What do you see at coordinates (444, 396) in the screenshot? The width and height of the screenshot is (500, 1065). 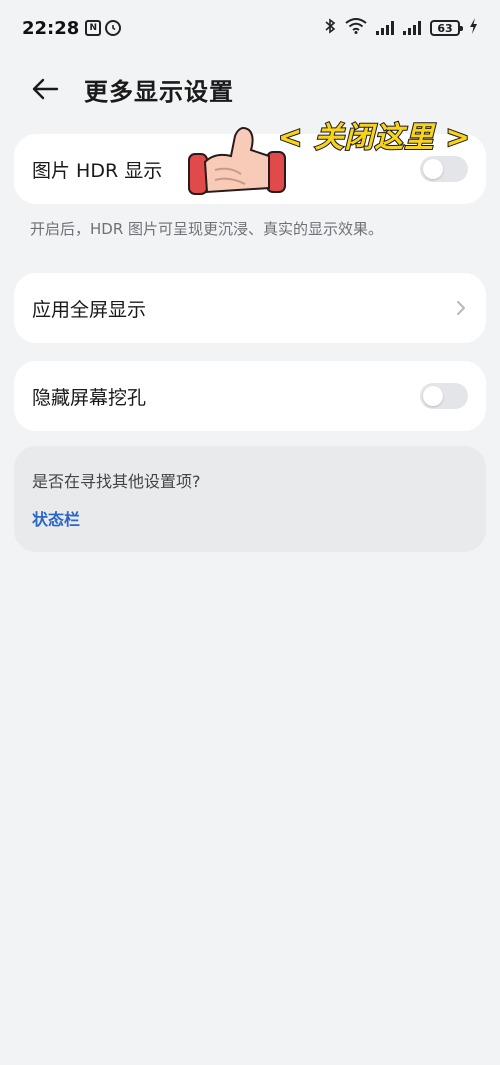 I see `hide-notch-toggle` at bounding box center [444, 396].